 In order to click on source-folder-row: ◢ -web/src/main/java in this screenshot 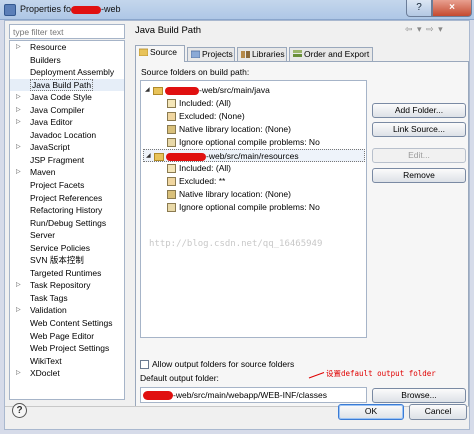, I will do `click(206, 90)`.